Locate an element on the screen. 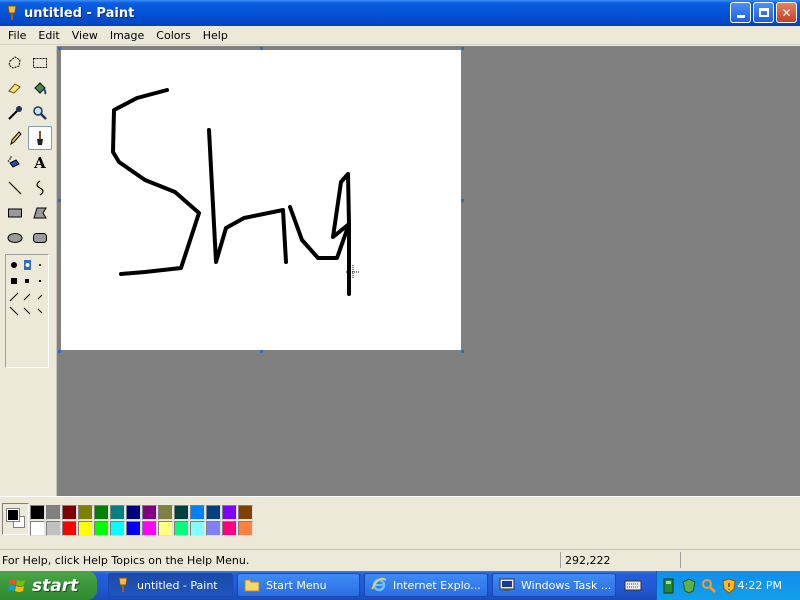 This screenshot has height=600, width=800. restore-icon is located at coordinates (763, 12).